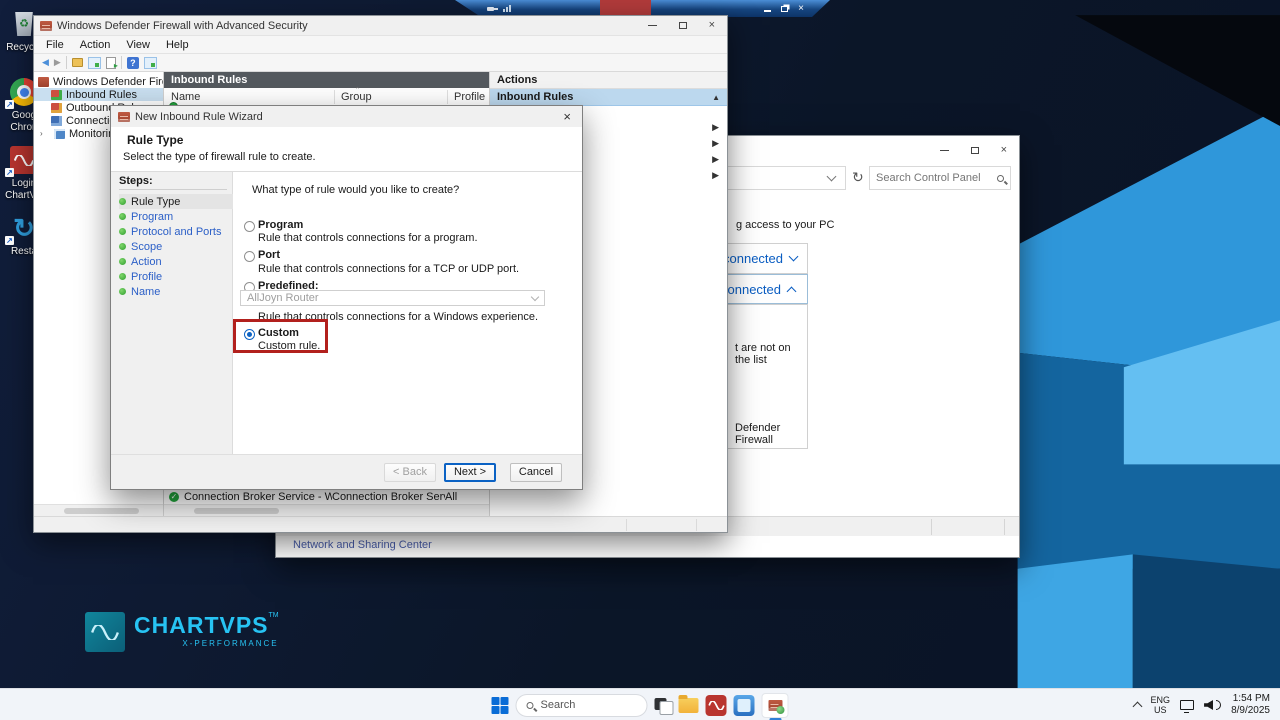 Image resolution: width=1280 pixels, height=720 pixels. Describe the element at coordinates (138, 45) in the screenshot. I see `menu-view: View` at that location.